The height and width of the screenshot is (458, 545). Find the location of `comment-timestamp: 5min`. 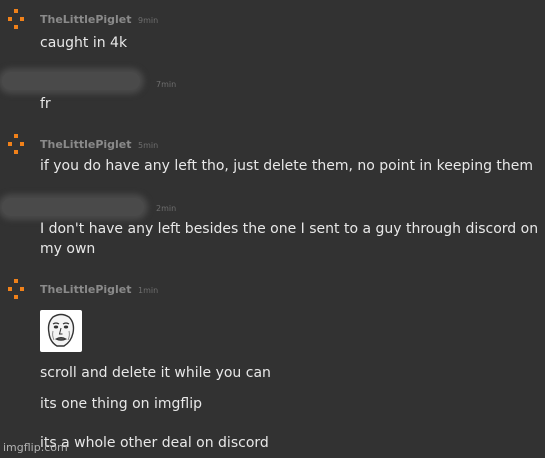

comment-timestamp: 5min is located at coordinates (148, 145).